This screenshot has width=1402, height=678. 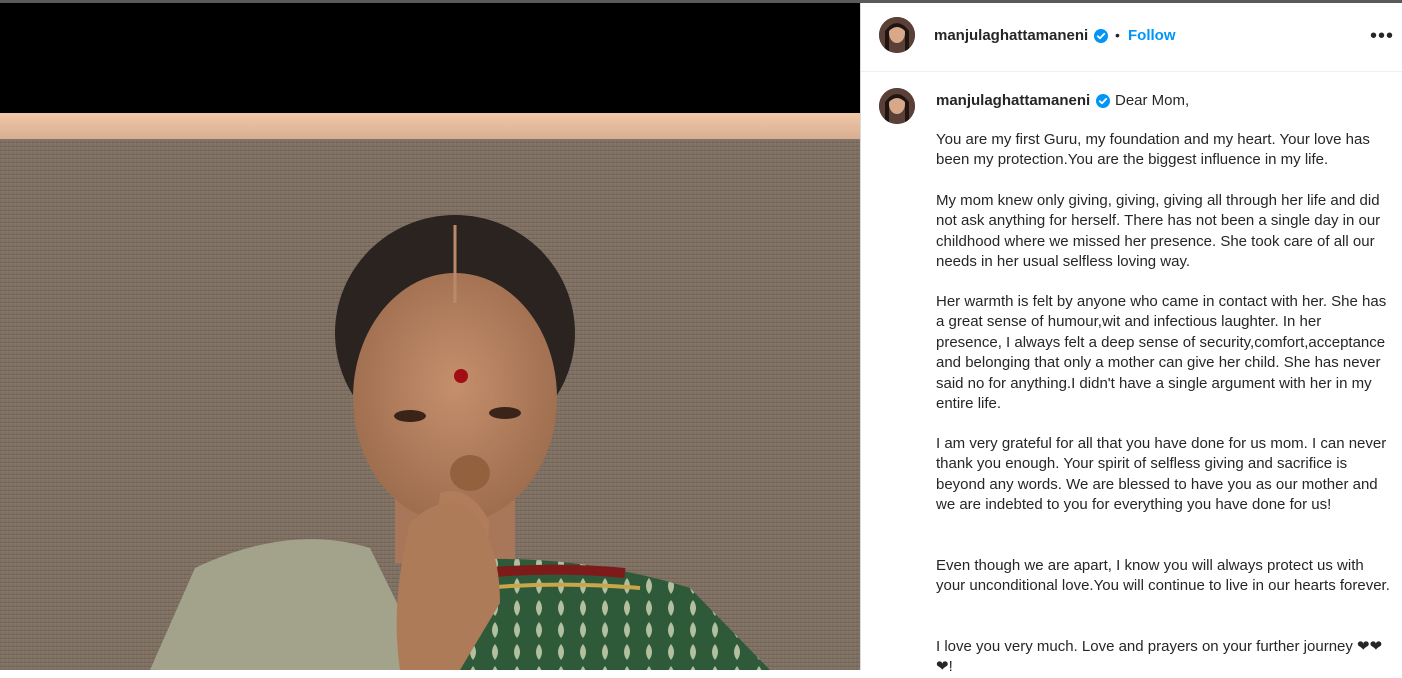 I want to click on caption-username: manjulaghattamaneni, so click(x=1013, y=100).